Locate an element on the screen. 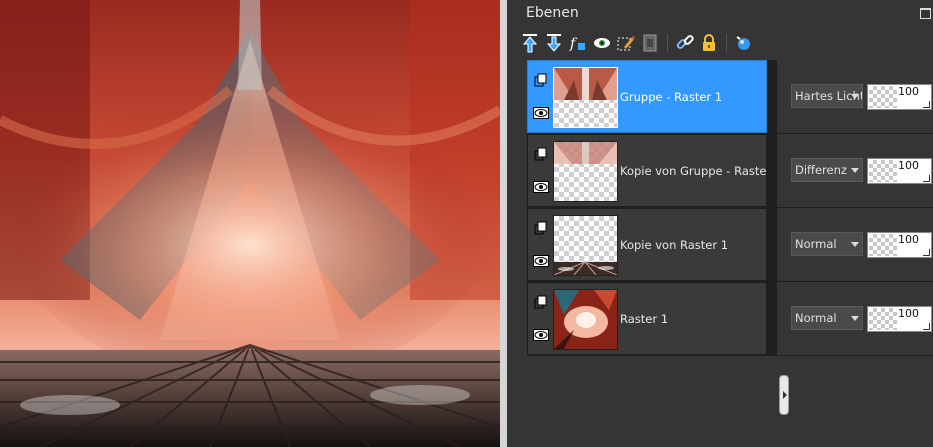 The width and height of the screenshot is (933, 447). layer-name: Gruppe - Raster 1 is located at coordinates (671, 97).